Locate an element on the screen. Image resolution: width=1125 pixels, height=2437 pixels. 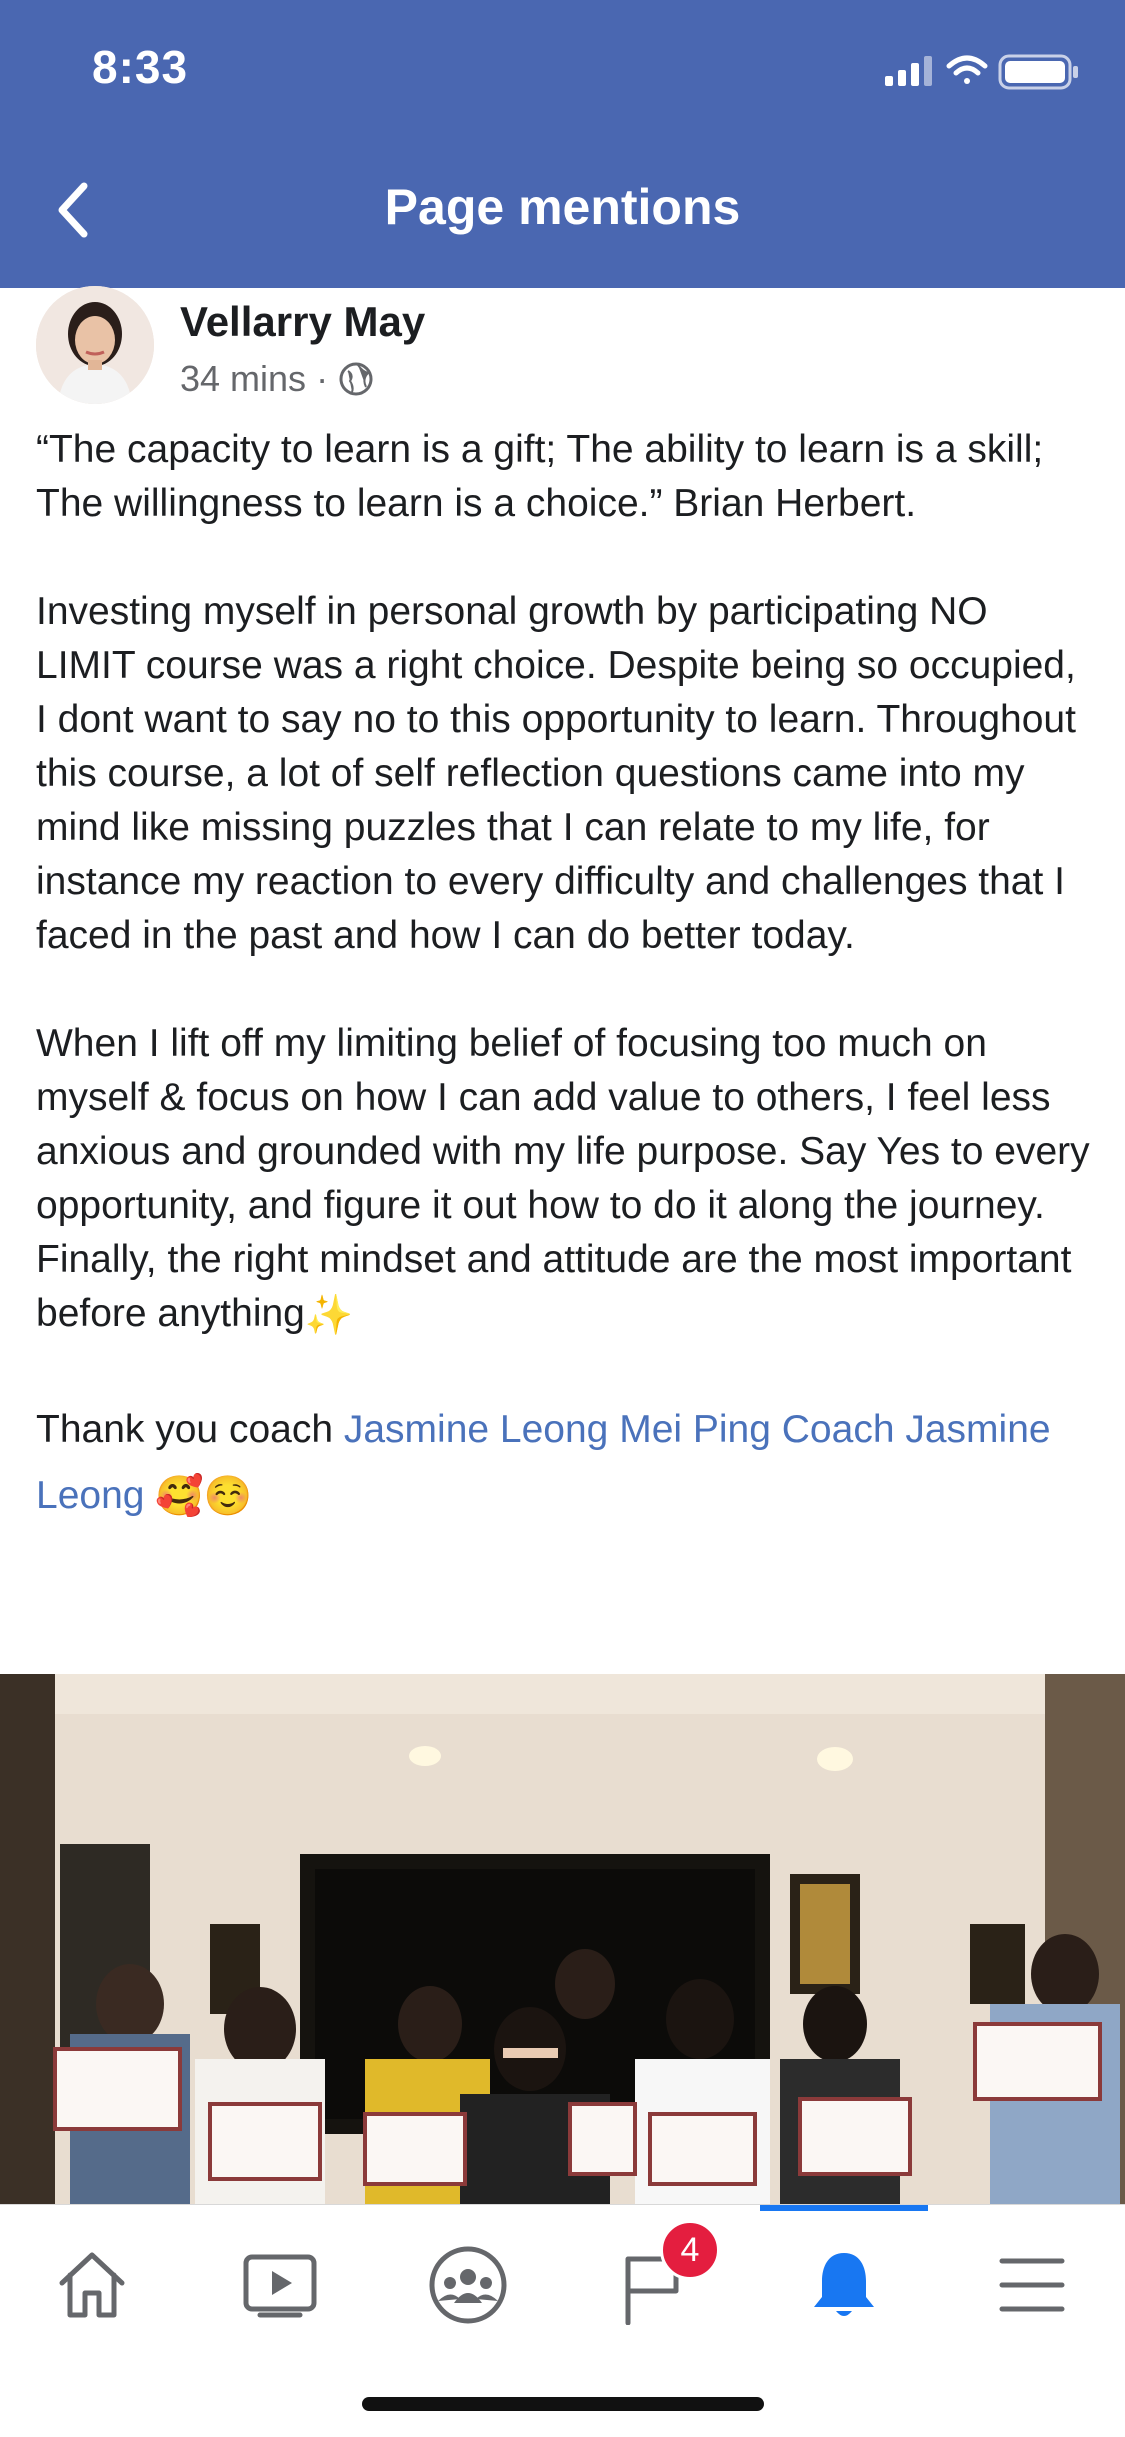
home-tab is located at coordinates (92, 2285).